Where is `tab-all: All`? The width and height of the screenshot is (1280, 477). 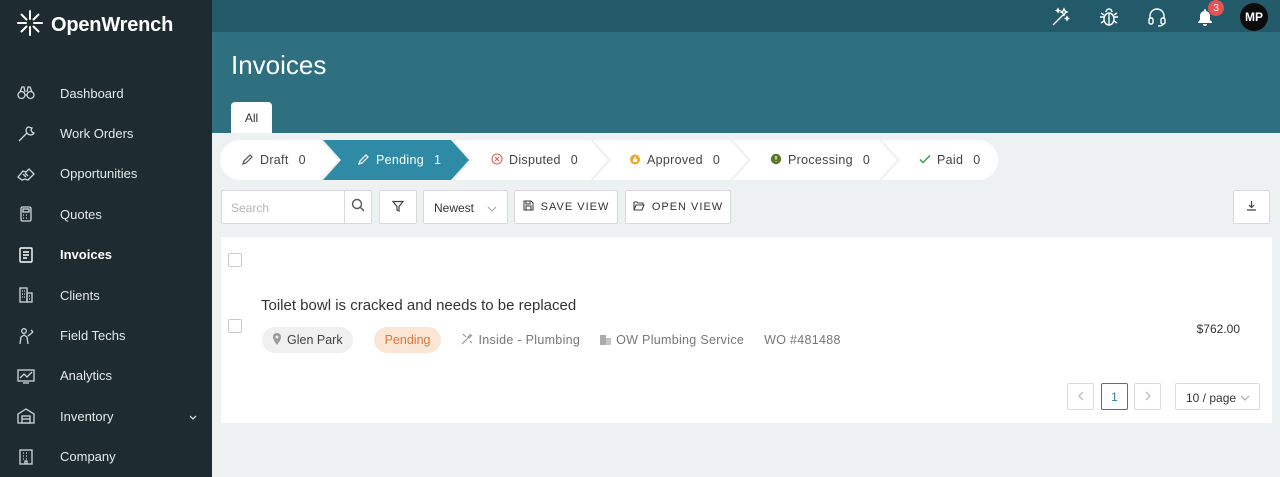 tab-all: All is located at coordinates (251, 117).